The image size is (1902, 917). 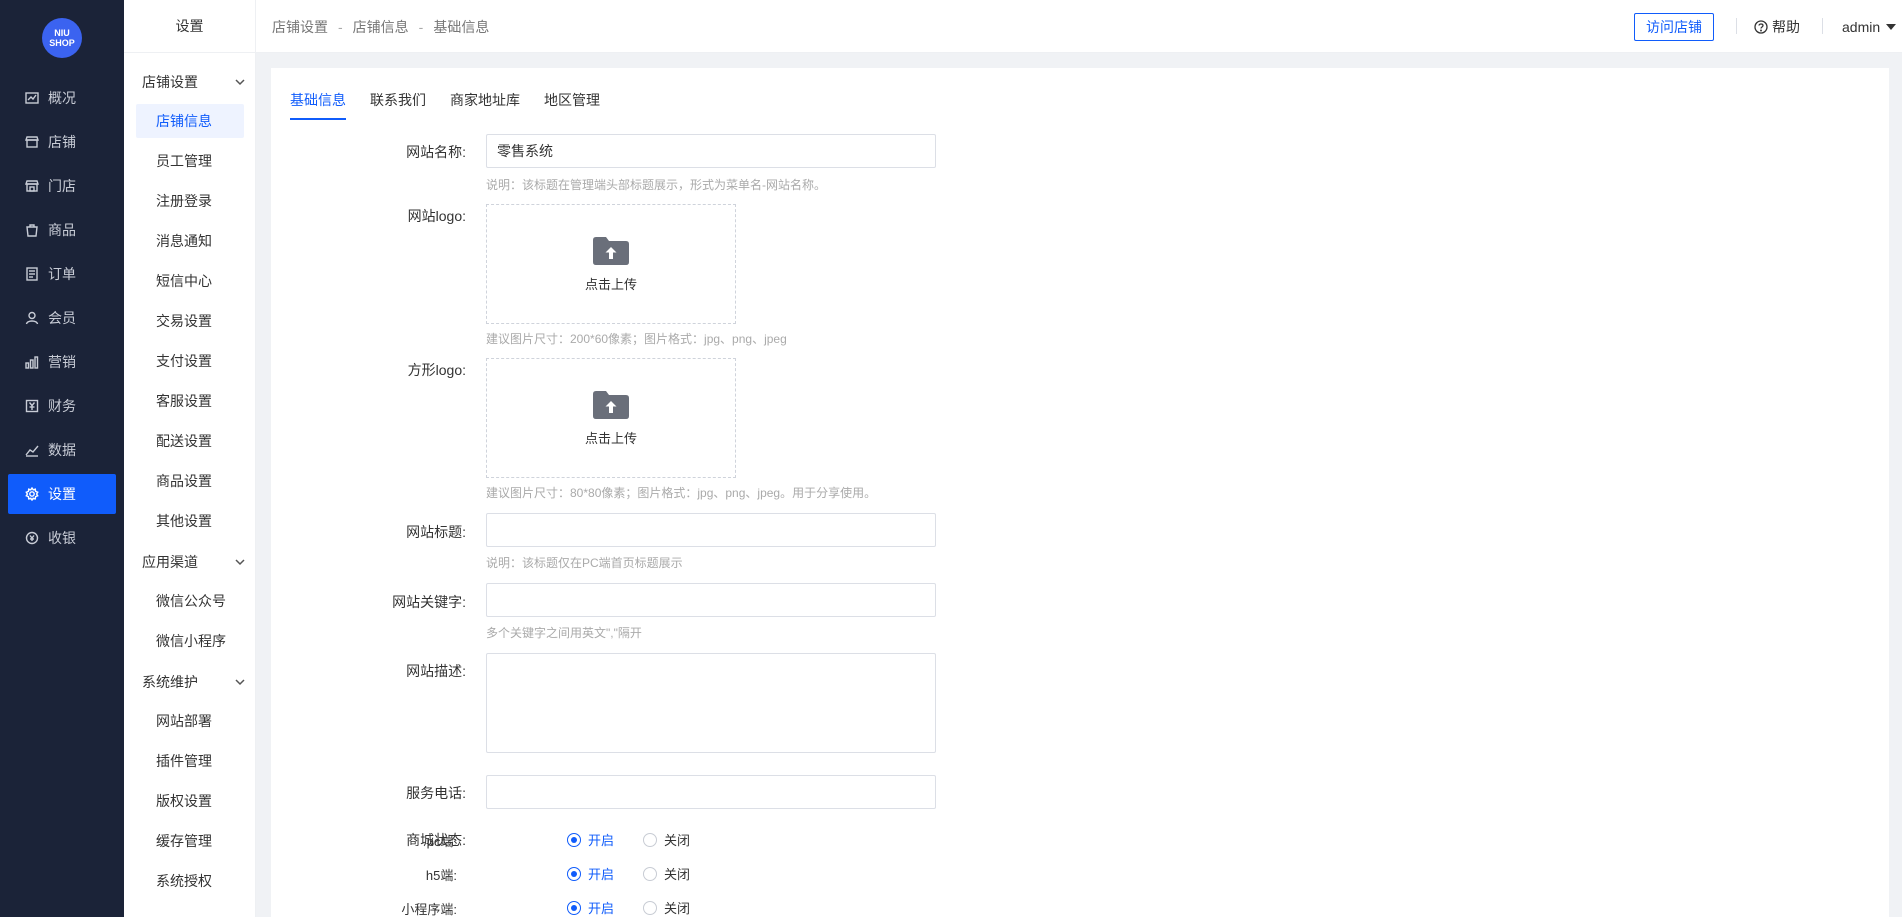 I want to click on sidebar-item-deploy: 网站部署, so click(x=190, y=721).